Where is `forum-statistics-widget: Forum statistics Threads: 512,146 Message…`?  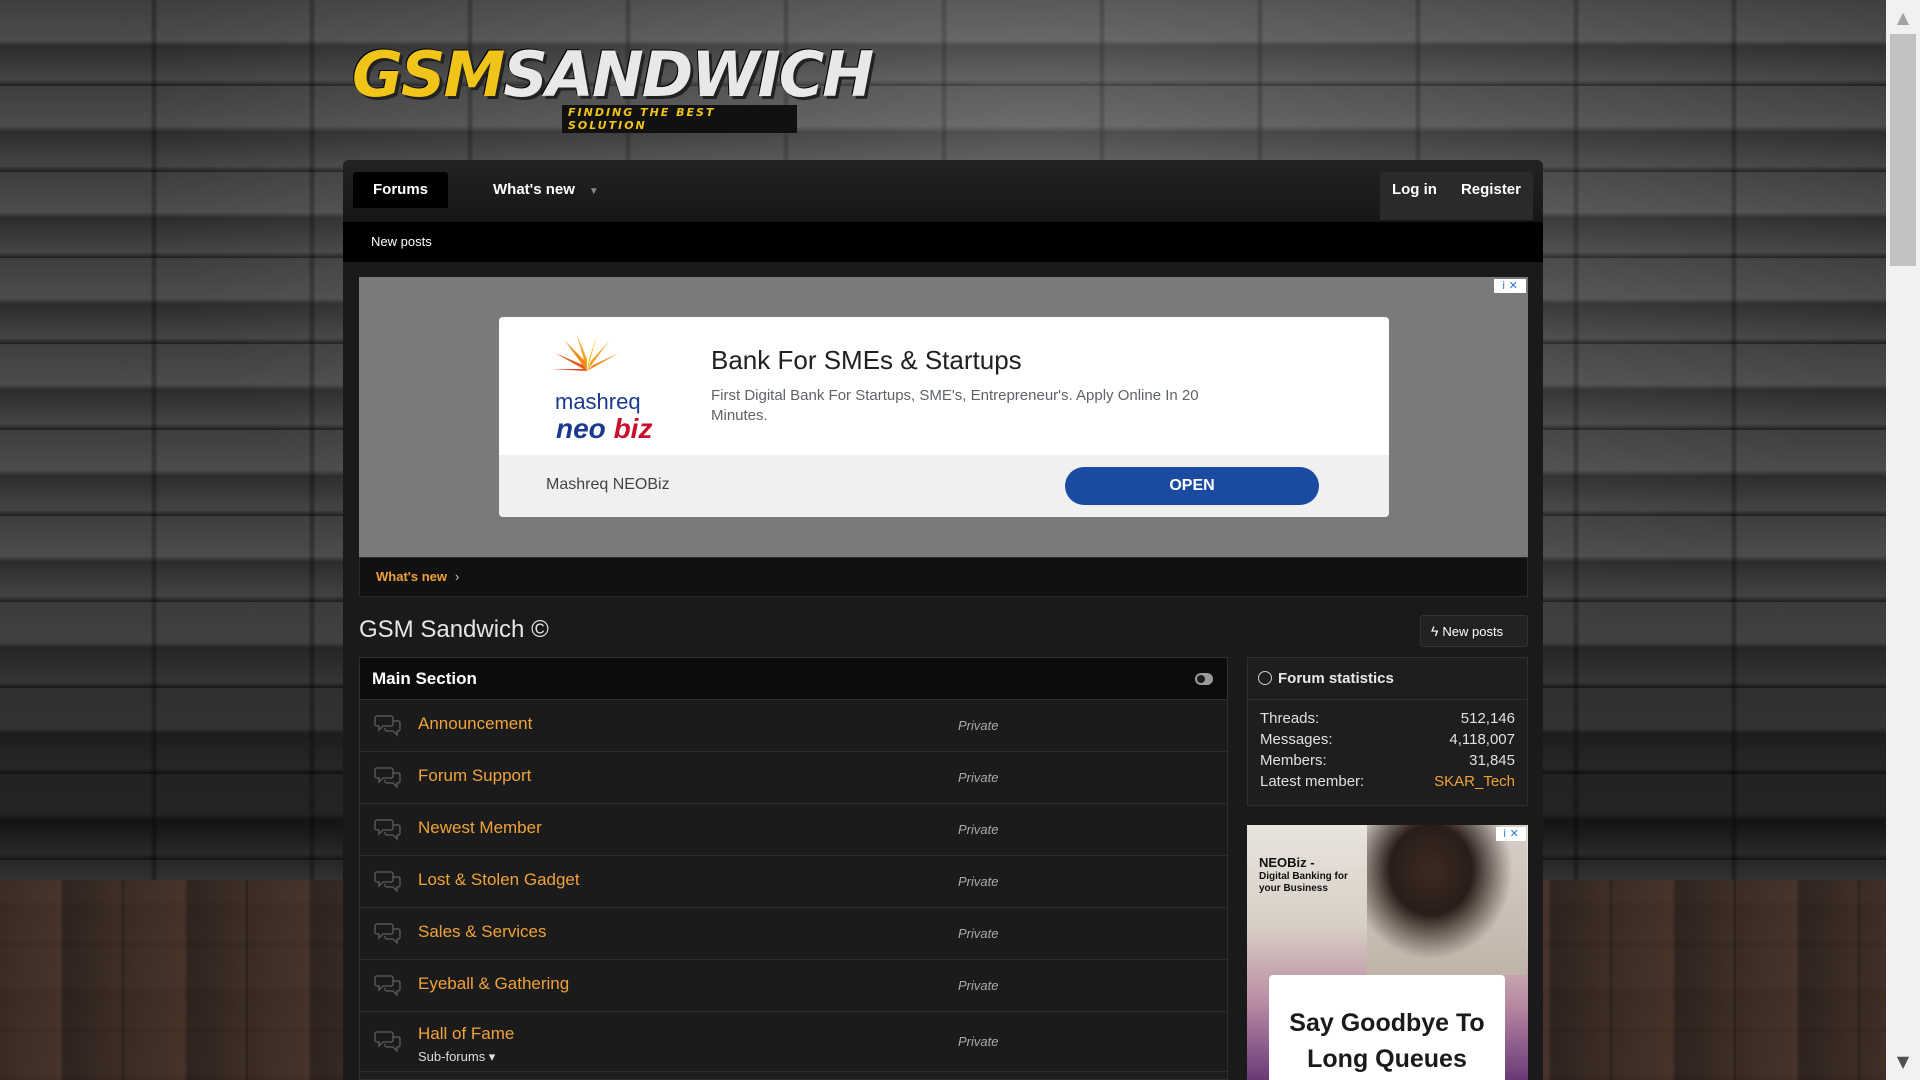
forum-statistics-widget: Forum statistics Threads: 512,146 Message… is located at coordinates (1387, 731).